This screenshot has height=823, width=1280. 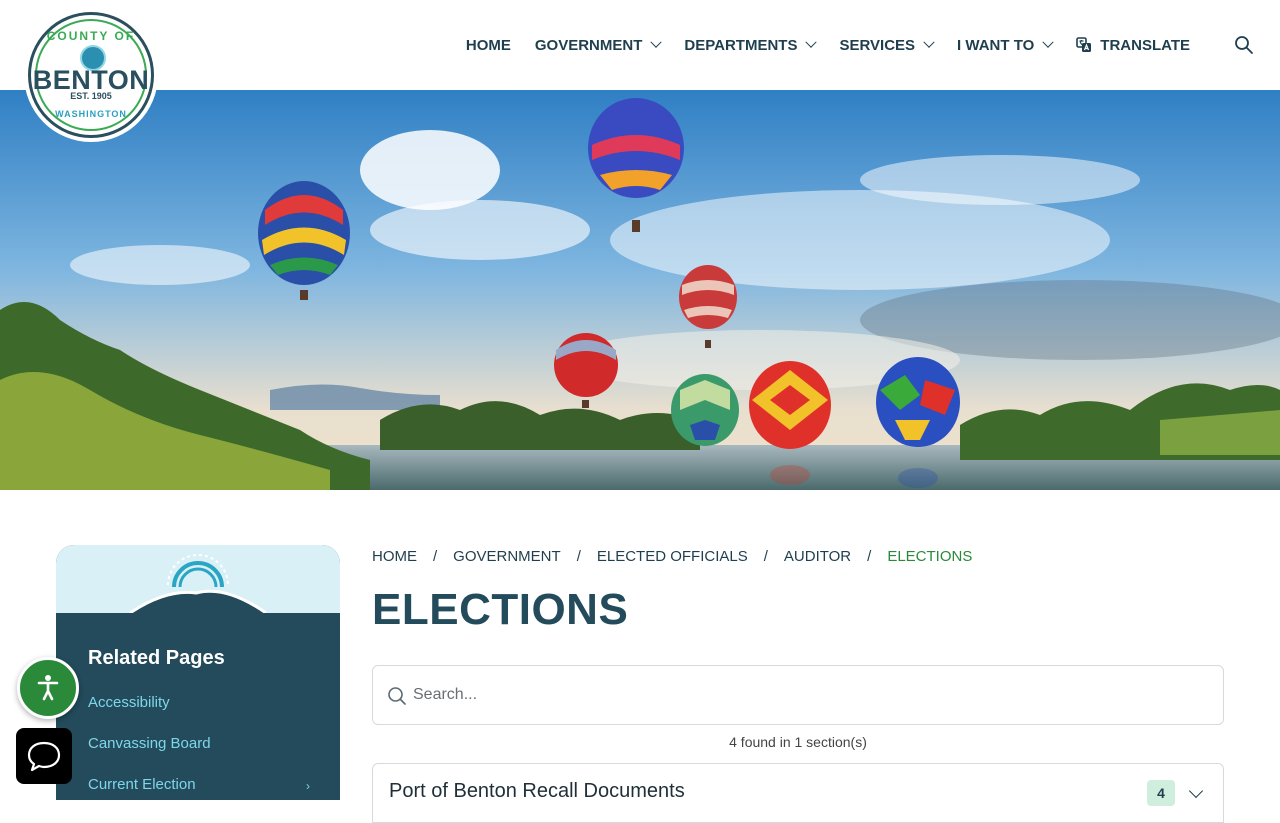 What do you see at coordinates (142, 784) in the screenshot?
I see `sidebar-link-current-election: Current Election` at bounding box center [142, 784].